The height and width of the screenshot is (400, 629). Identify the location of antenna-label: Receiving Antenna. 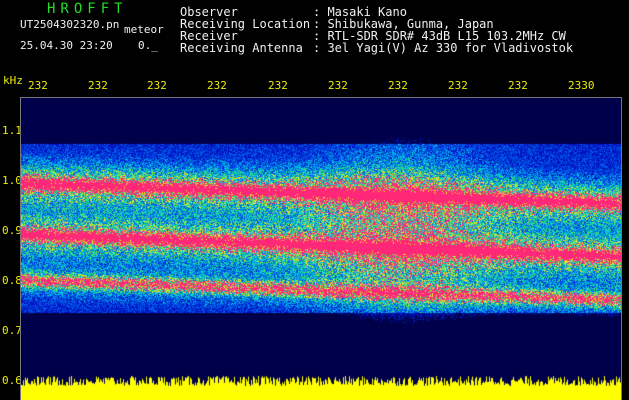
(241, 48).